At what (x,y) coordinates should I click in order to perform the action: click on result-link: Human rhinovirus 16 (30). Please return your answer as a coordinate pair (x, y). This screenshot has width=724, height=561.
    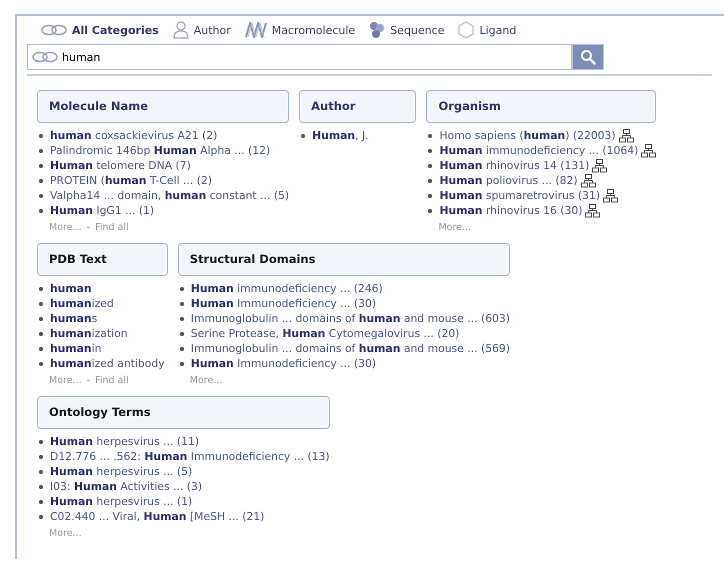
    Looking at the image, I should click on (510, 210).